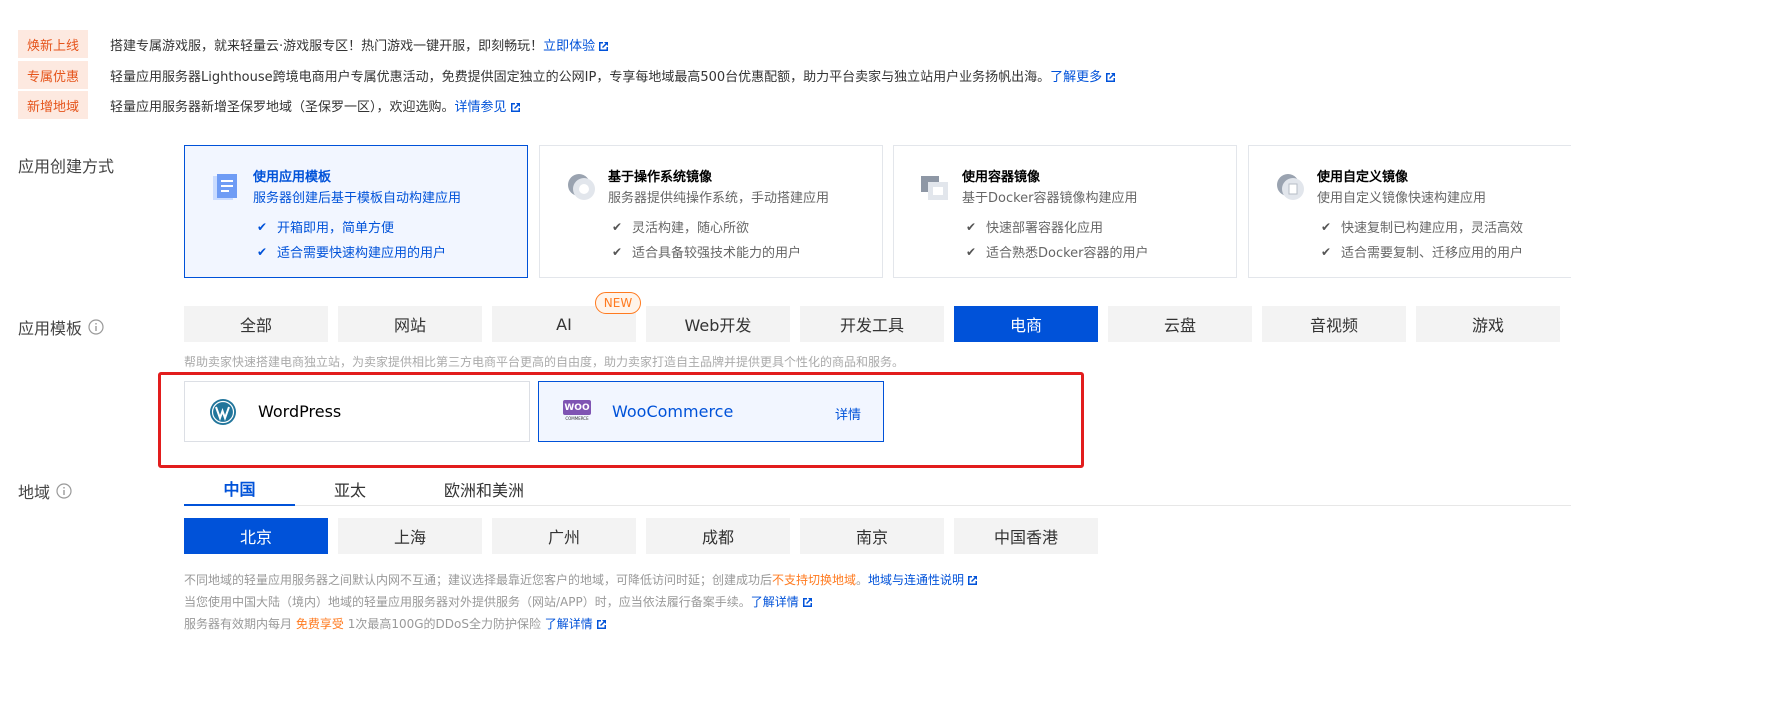 Image resolution: width=1771 pixels, height=715 pixels. I want to click on wordpress-logo-icon, so click(223, 412).